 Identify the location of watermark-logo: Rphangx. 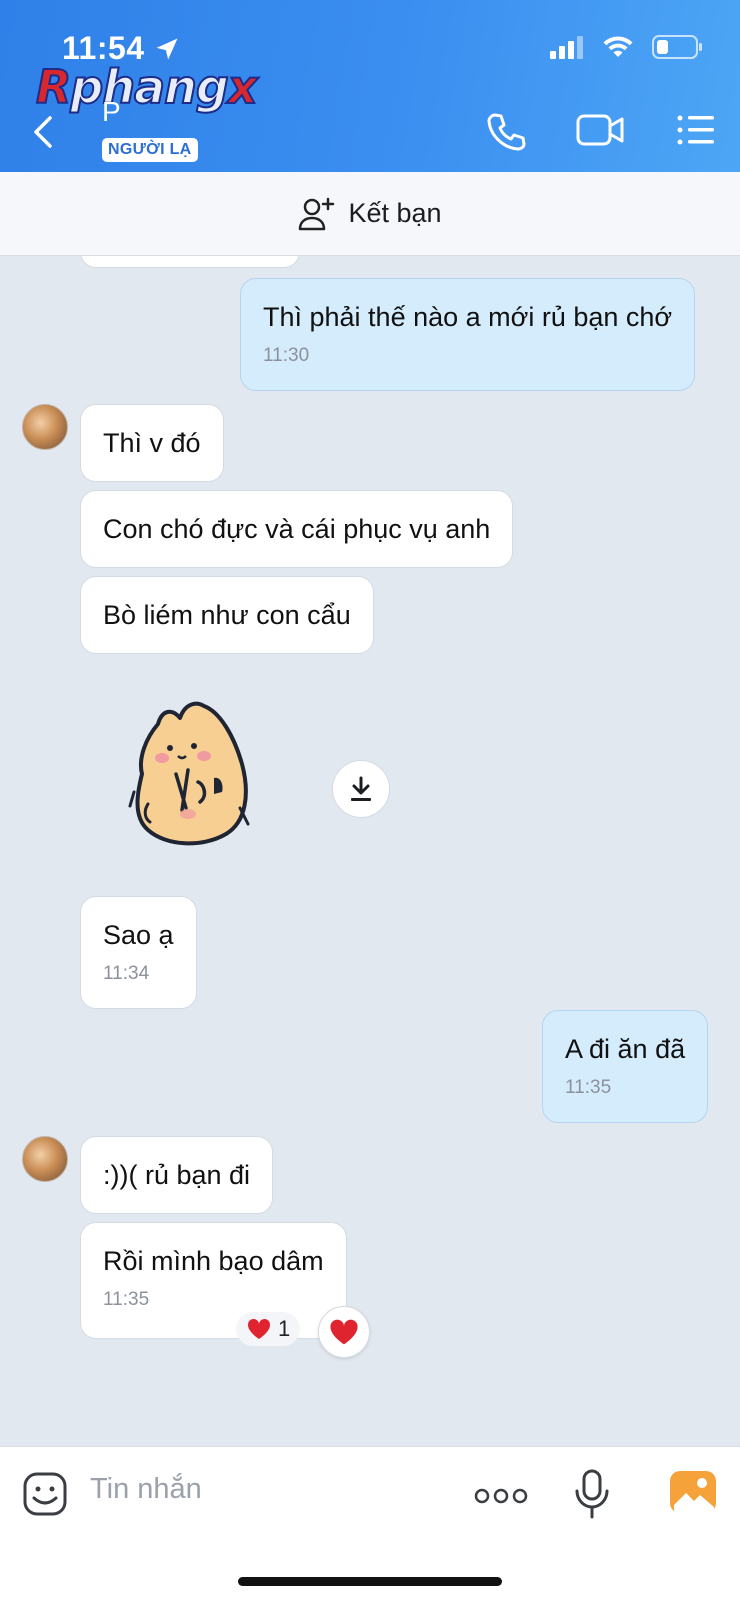
(147, 87).